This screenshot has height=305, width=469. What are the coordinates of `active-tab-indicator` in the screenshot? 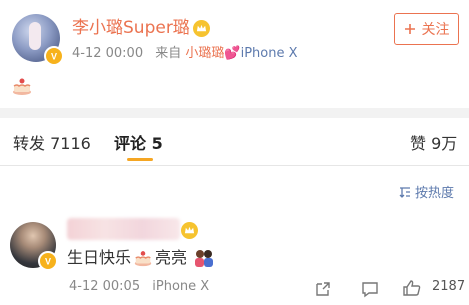 It's located at (140, 159).